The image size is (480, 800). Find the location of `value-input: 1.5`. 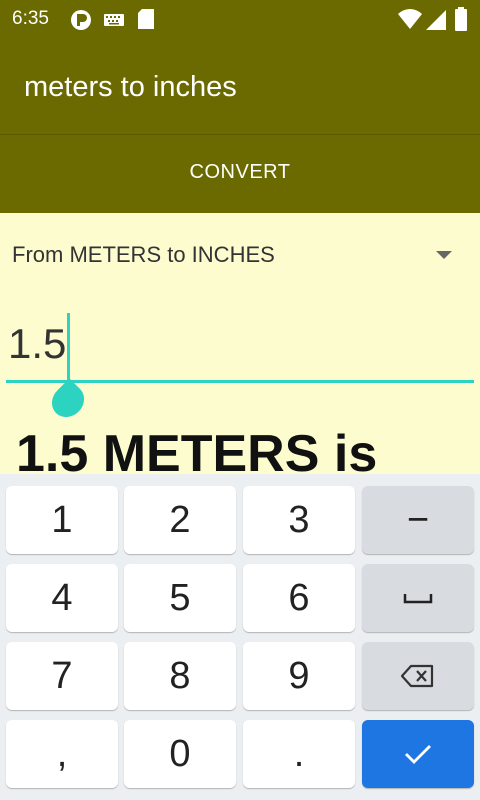

value-input: 1.5 is located at coordinates (240, 346).